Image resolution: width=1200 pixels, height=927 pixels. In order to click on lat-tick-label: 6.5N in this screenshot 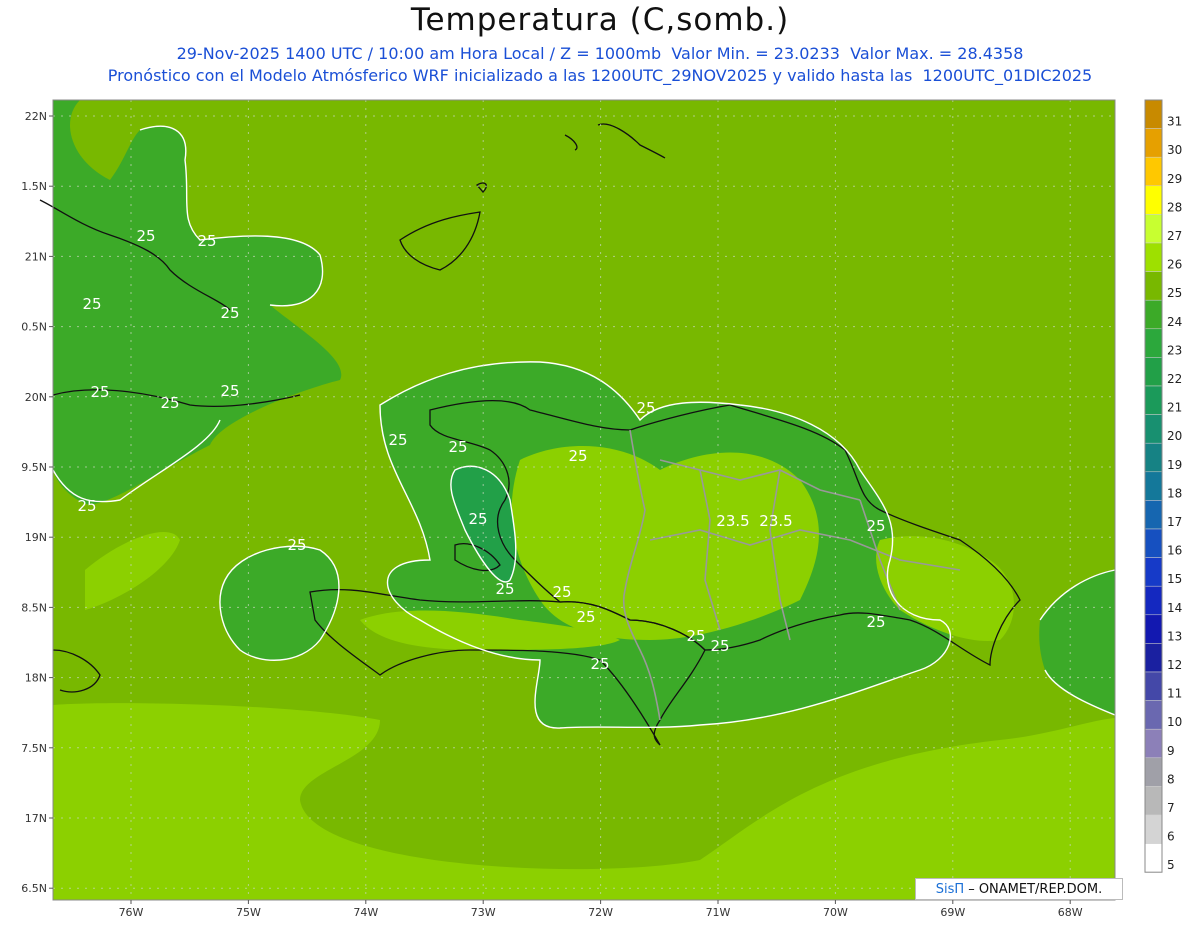, I will do `click(34, 888)`.